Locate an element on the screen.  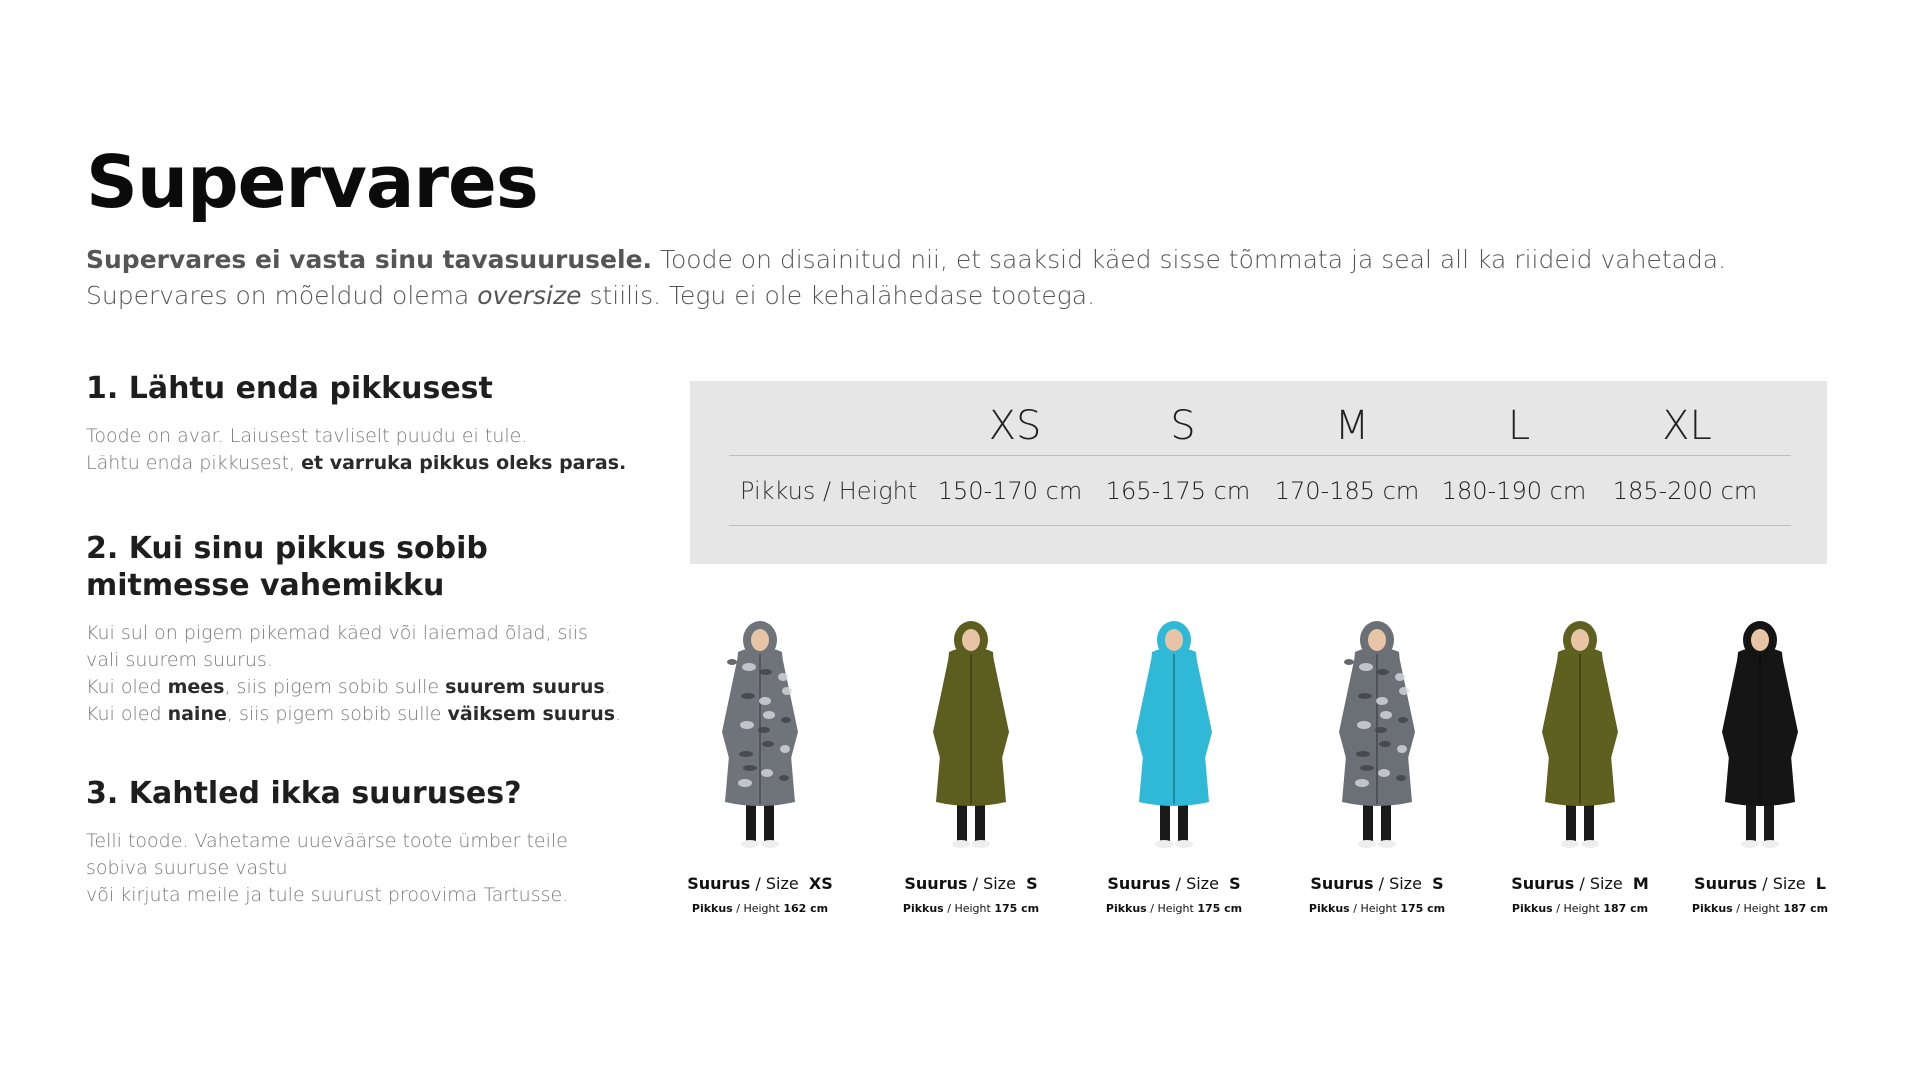
step-2-b1: Kui oled is located at coordinates (127, 714).